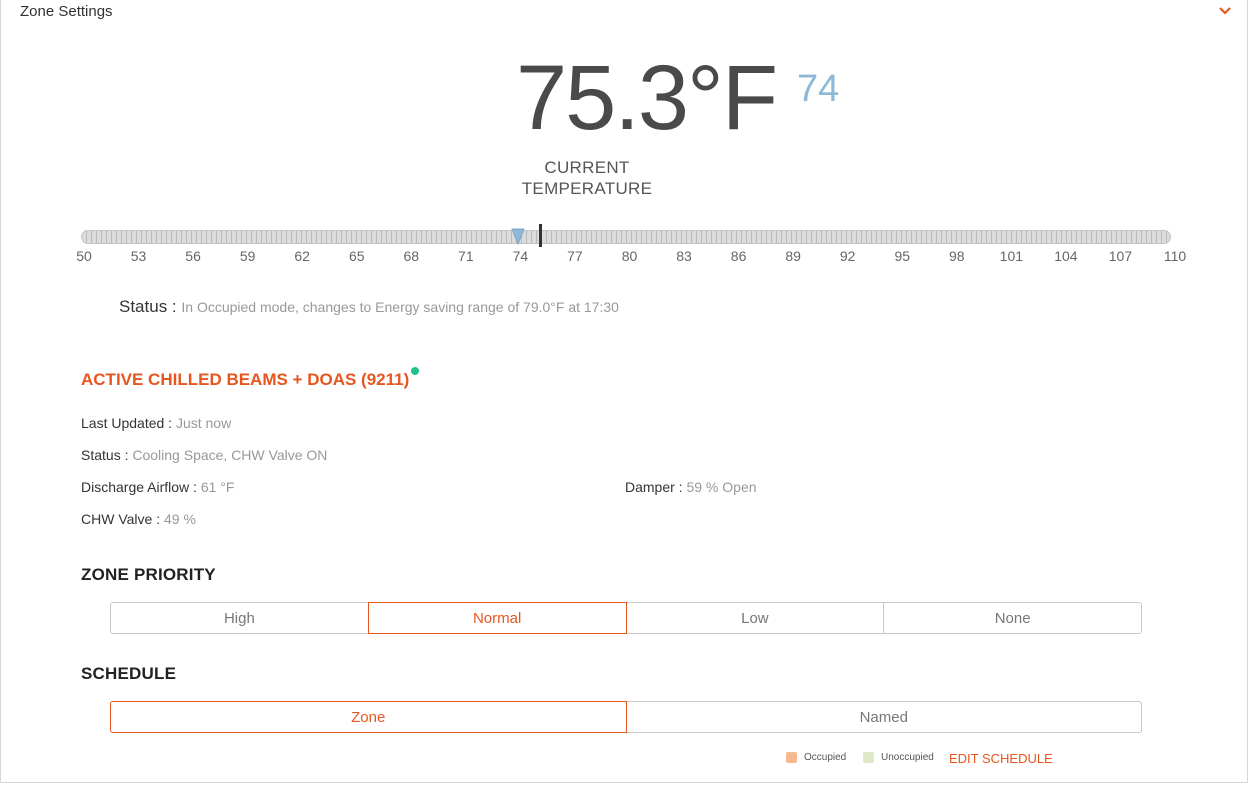  I want to click on priority-low-button: Low, so click(755, 618).